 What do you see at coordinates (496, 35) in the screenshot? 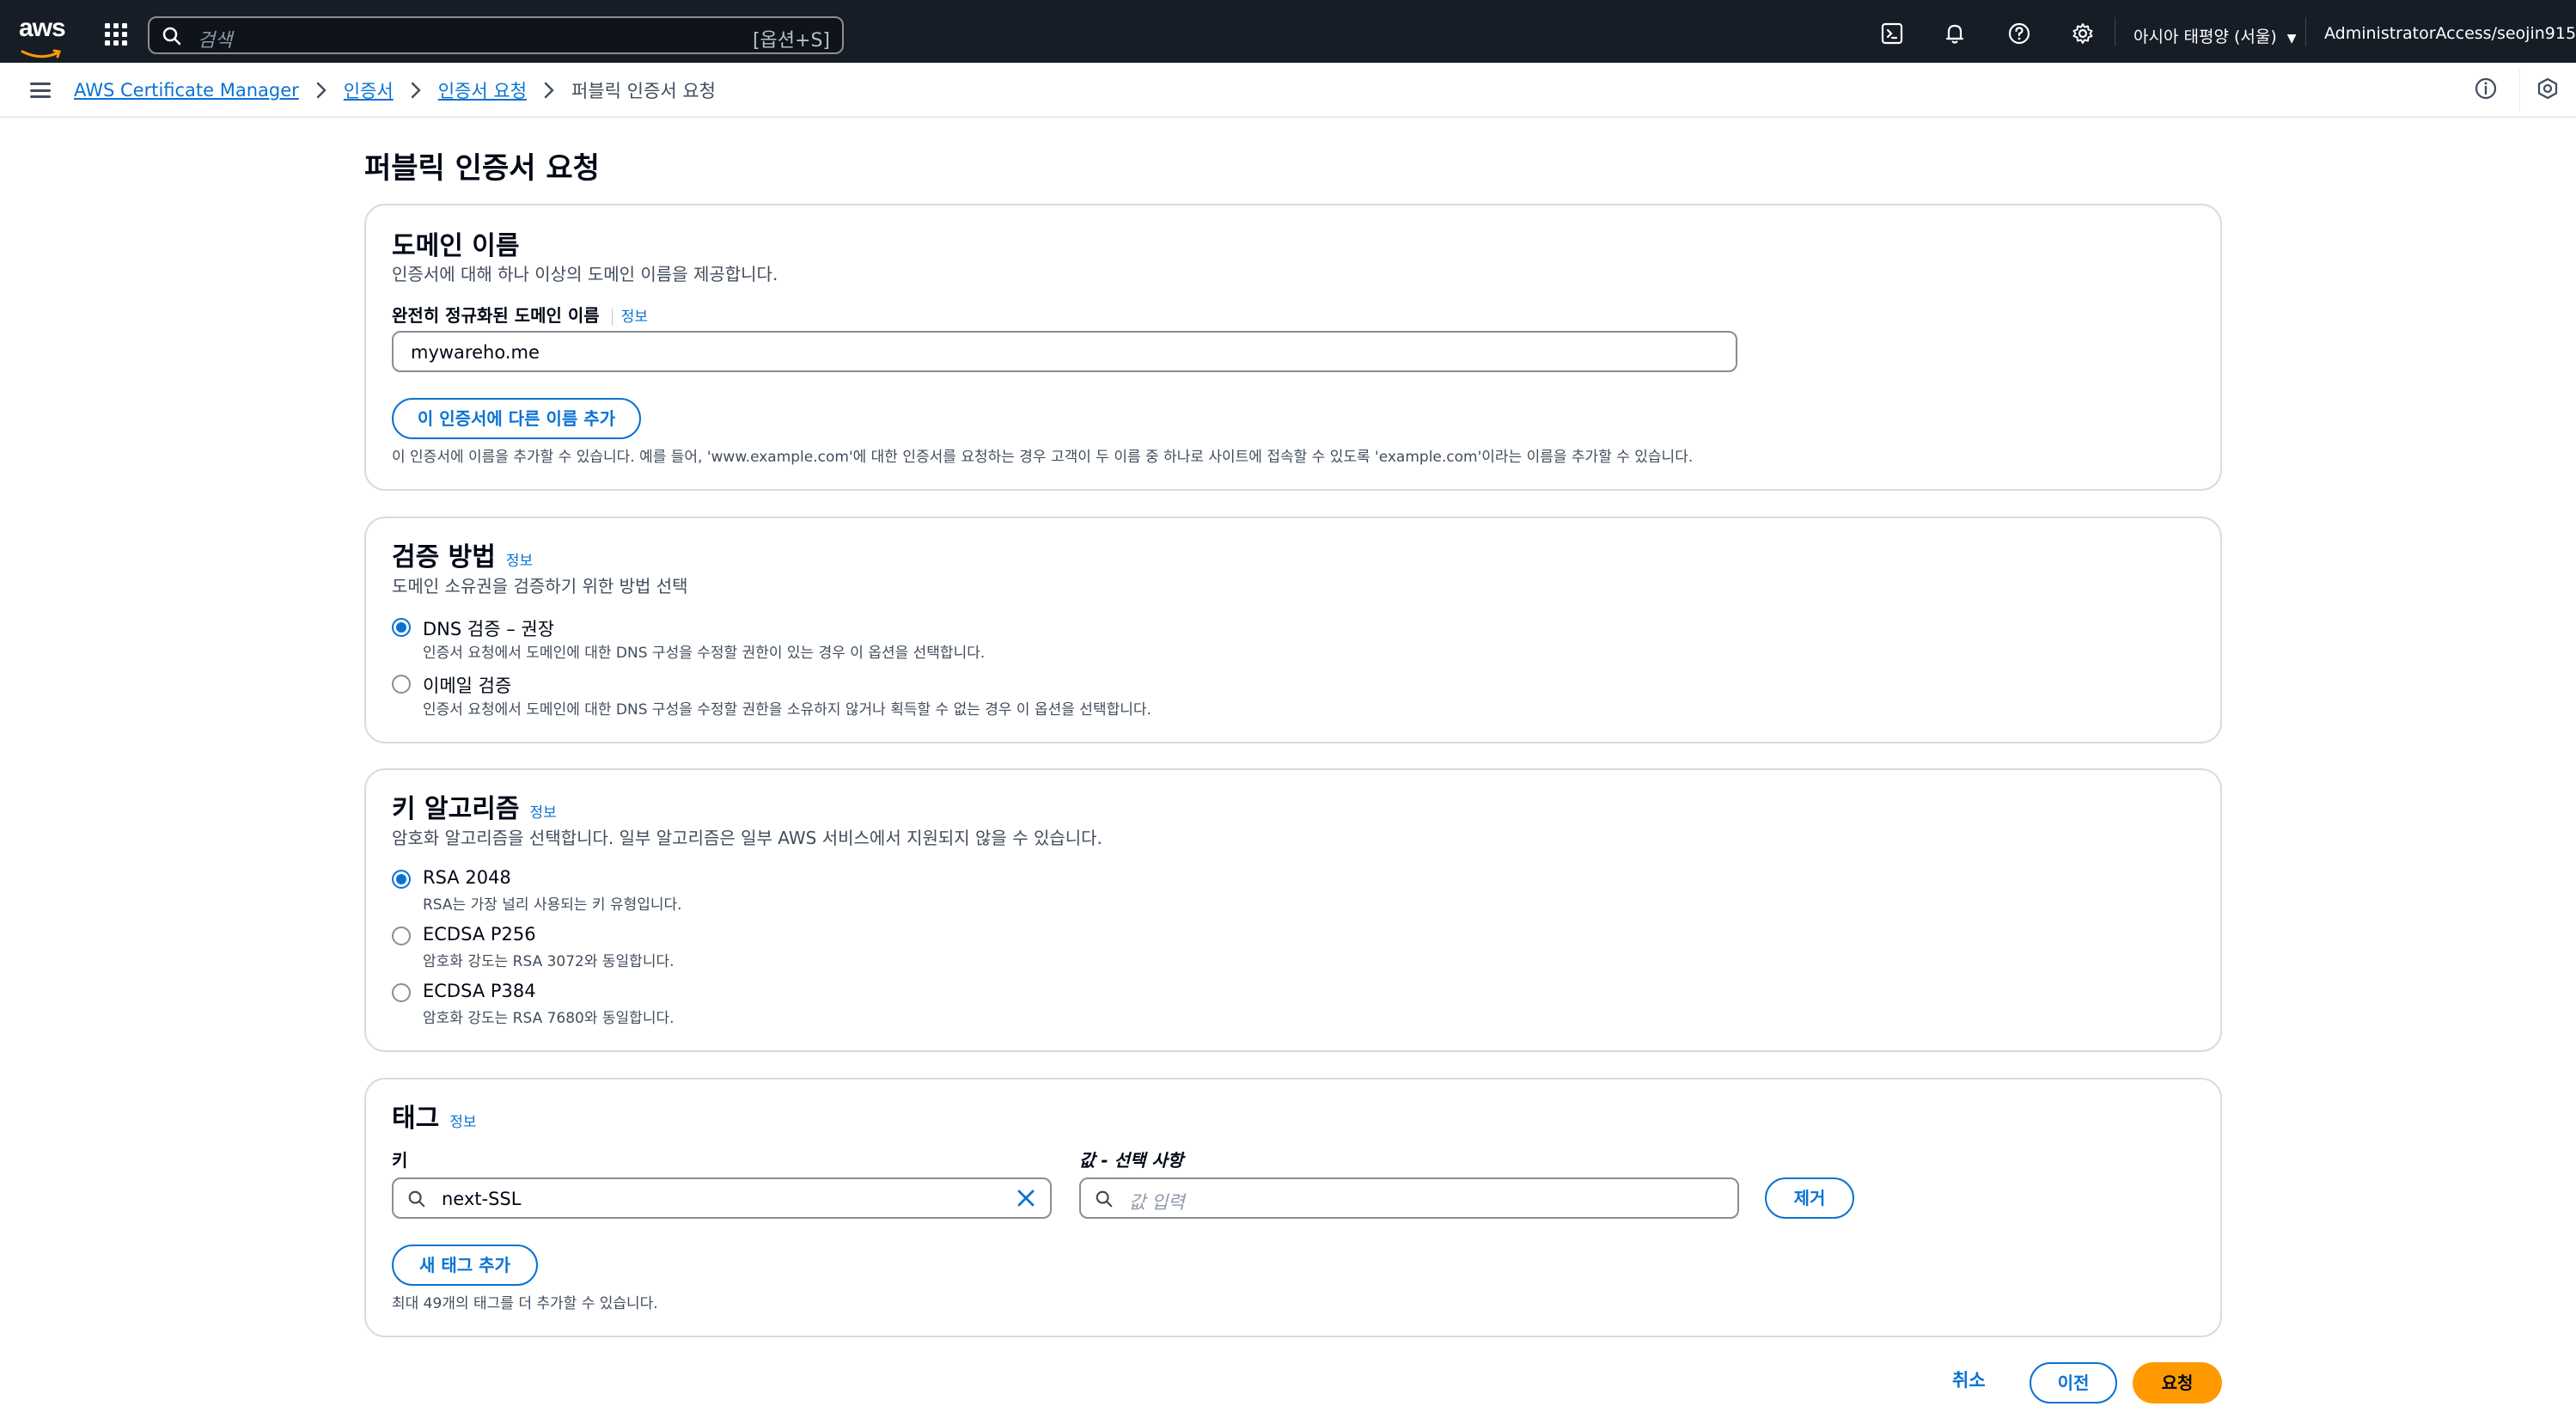
I see `global-search-input: 검색 [옵션+S]` at bounding box center [496, 35].